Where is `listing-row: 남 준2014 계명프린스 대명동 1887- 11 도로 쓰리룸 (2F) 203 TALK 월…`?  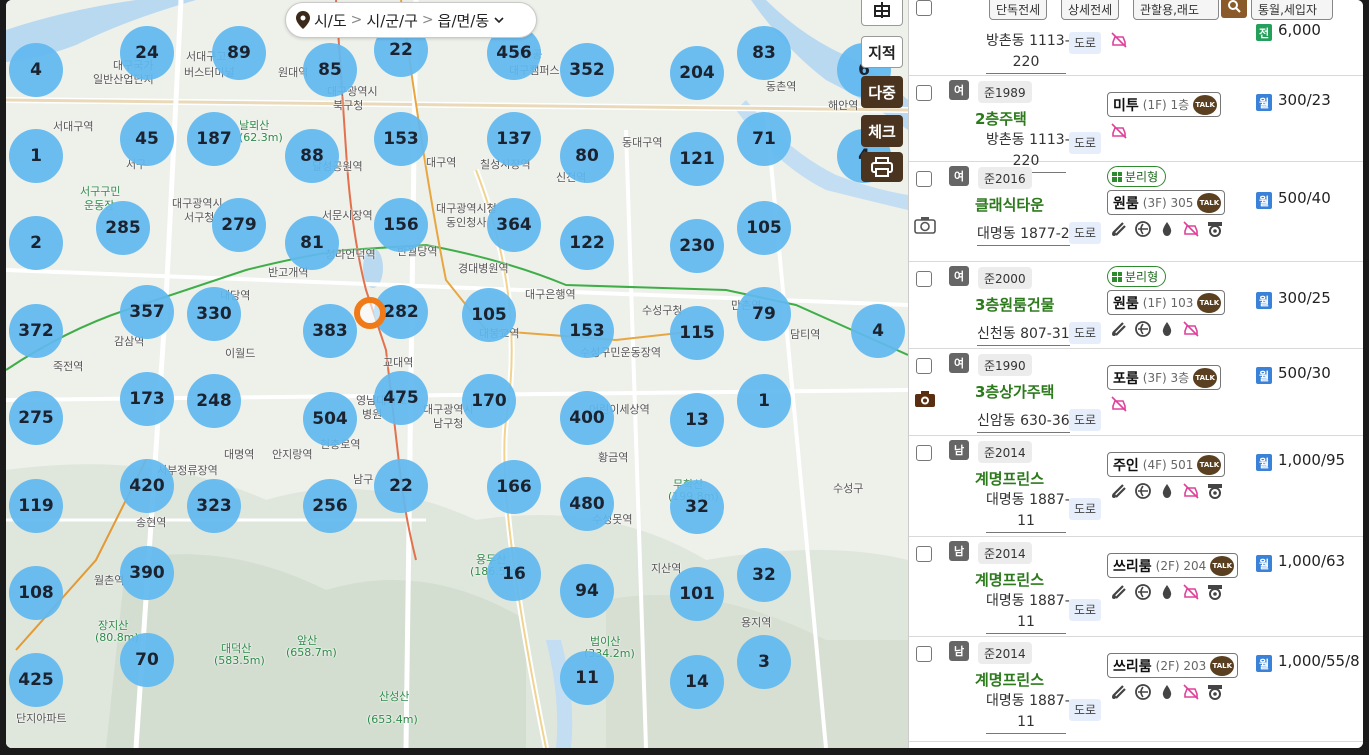 listing-row: 남 준2014 계명프린스 대명동 1887- 11 도로 쓰리룸 (2F) 203 TALK 월… is located at coordinates (1136, 689).